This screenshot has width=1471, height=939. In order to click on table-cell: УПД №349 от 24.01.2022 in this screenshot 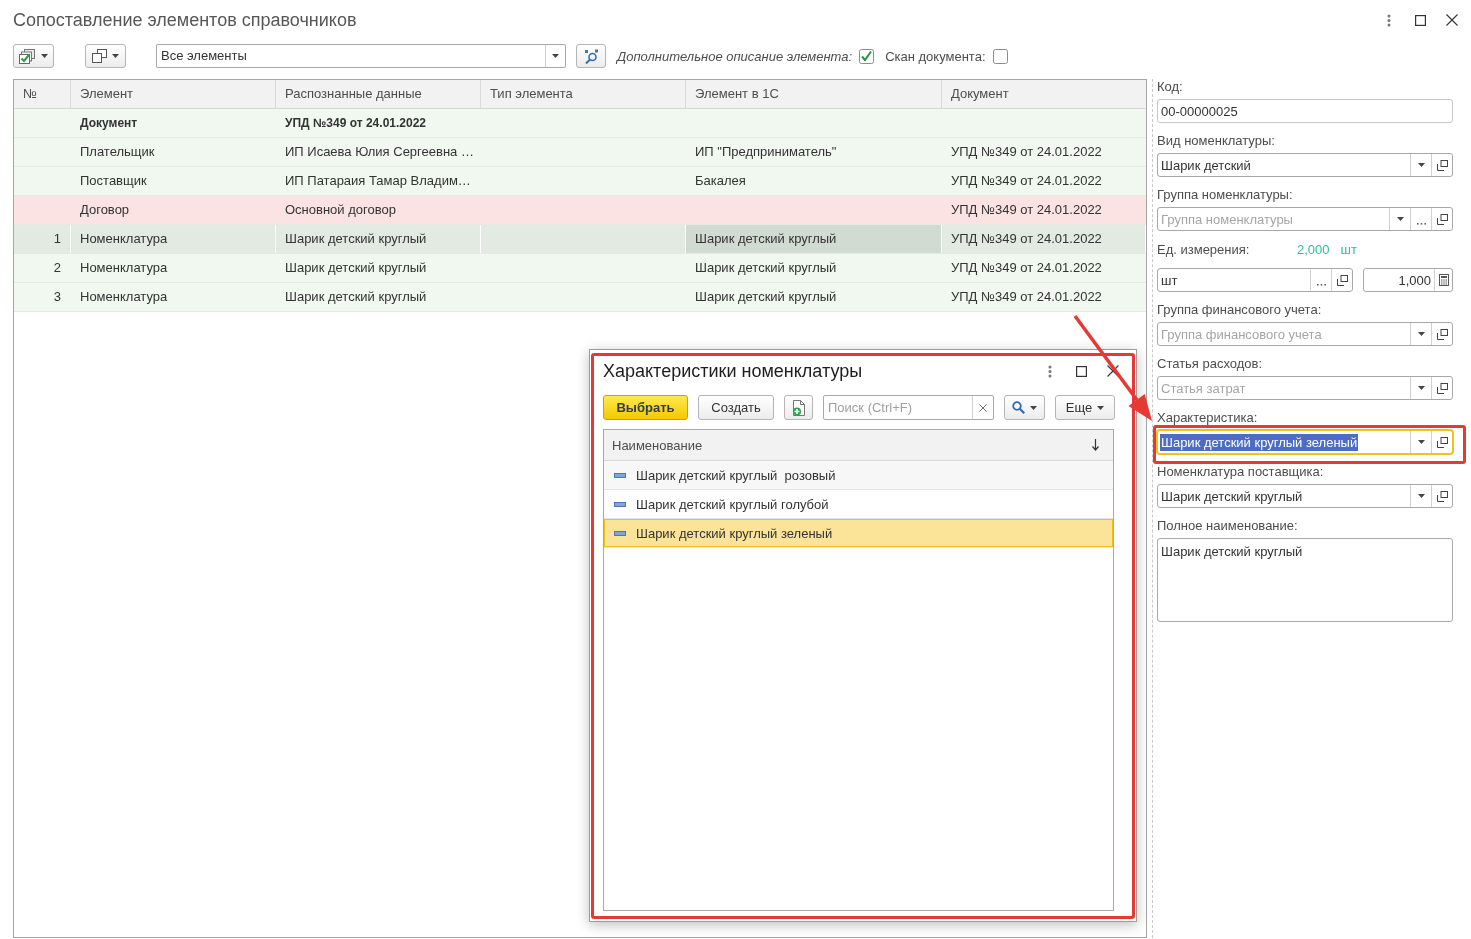, I will do `click(1044, 239)`.